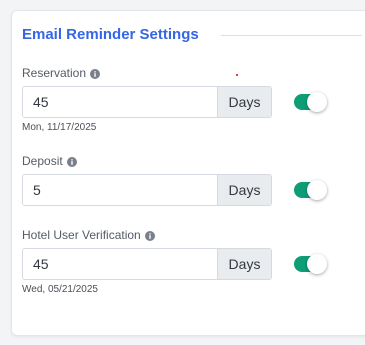 The width and height of the screenshot is (365, 345). I want to click on deposit-reminder-toggle, so click(310, 190).